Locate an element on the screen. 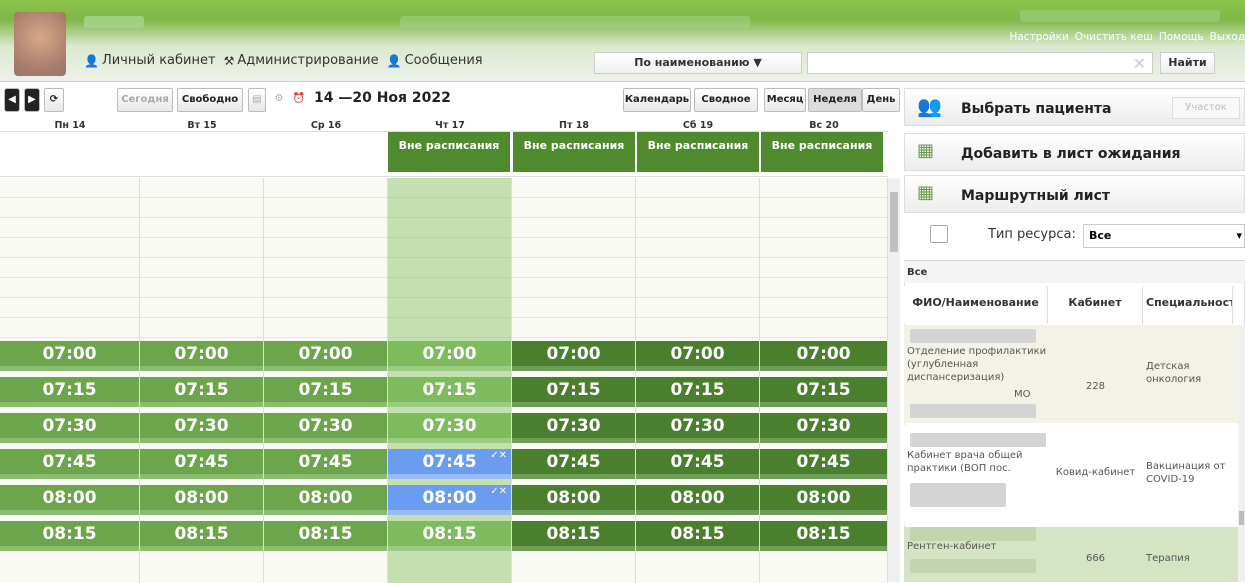 The height and width of the screenshot is (583, 1245). schedule-scrollbar is located at coordinates (894, 380).